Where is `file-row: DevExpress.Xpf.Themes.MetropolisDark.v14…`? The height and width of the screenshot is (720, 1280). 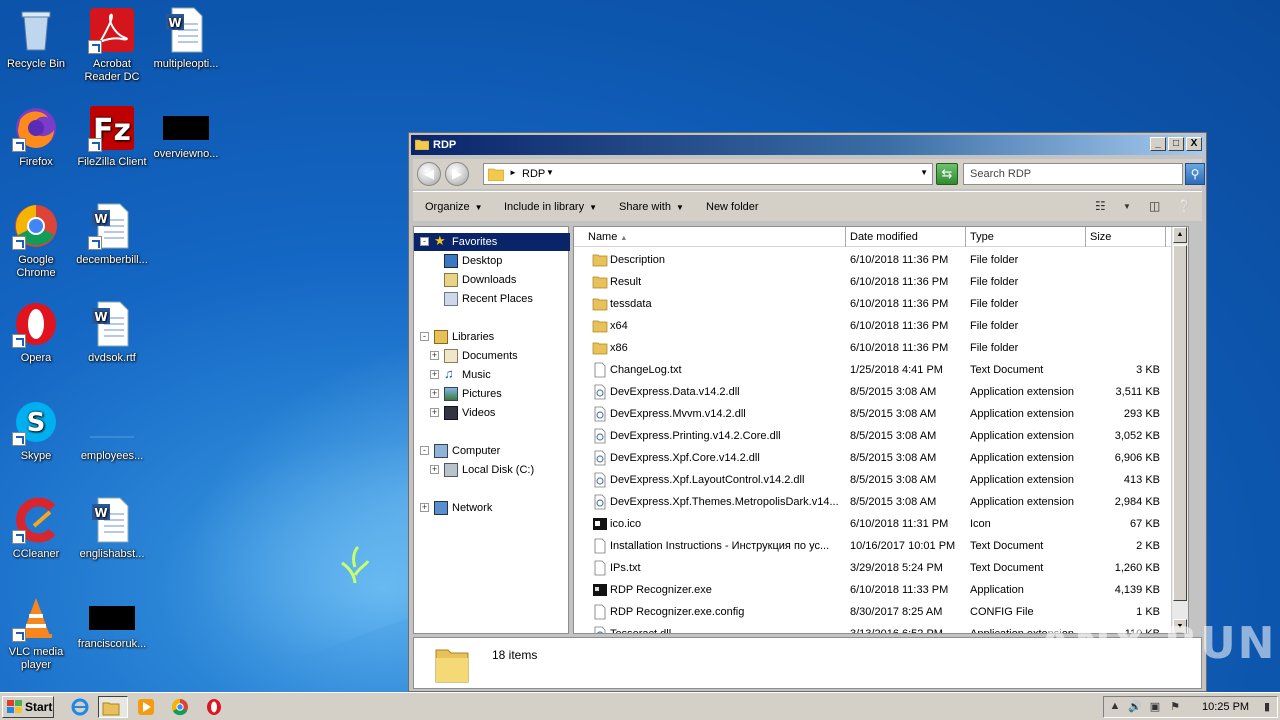
file-row: DevExpress.Xpf.Themes.MetropolisDark.v14… is located at coordinates (874, 502).